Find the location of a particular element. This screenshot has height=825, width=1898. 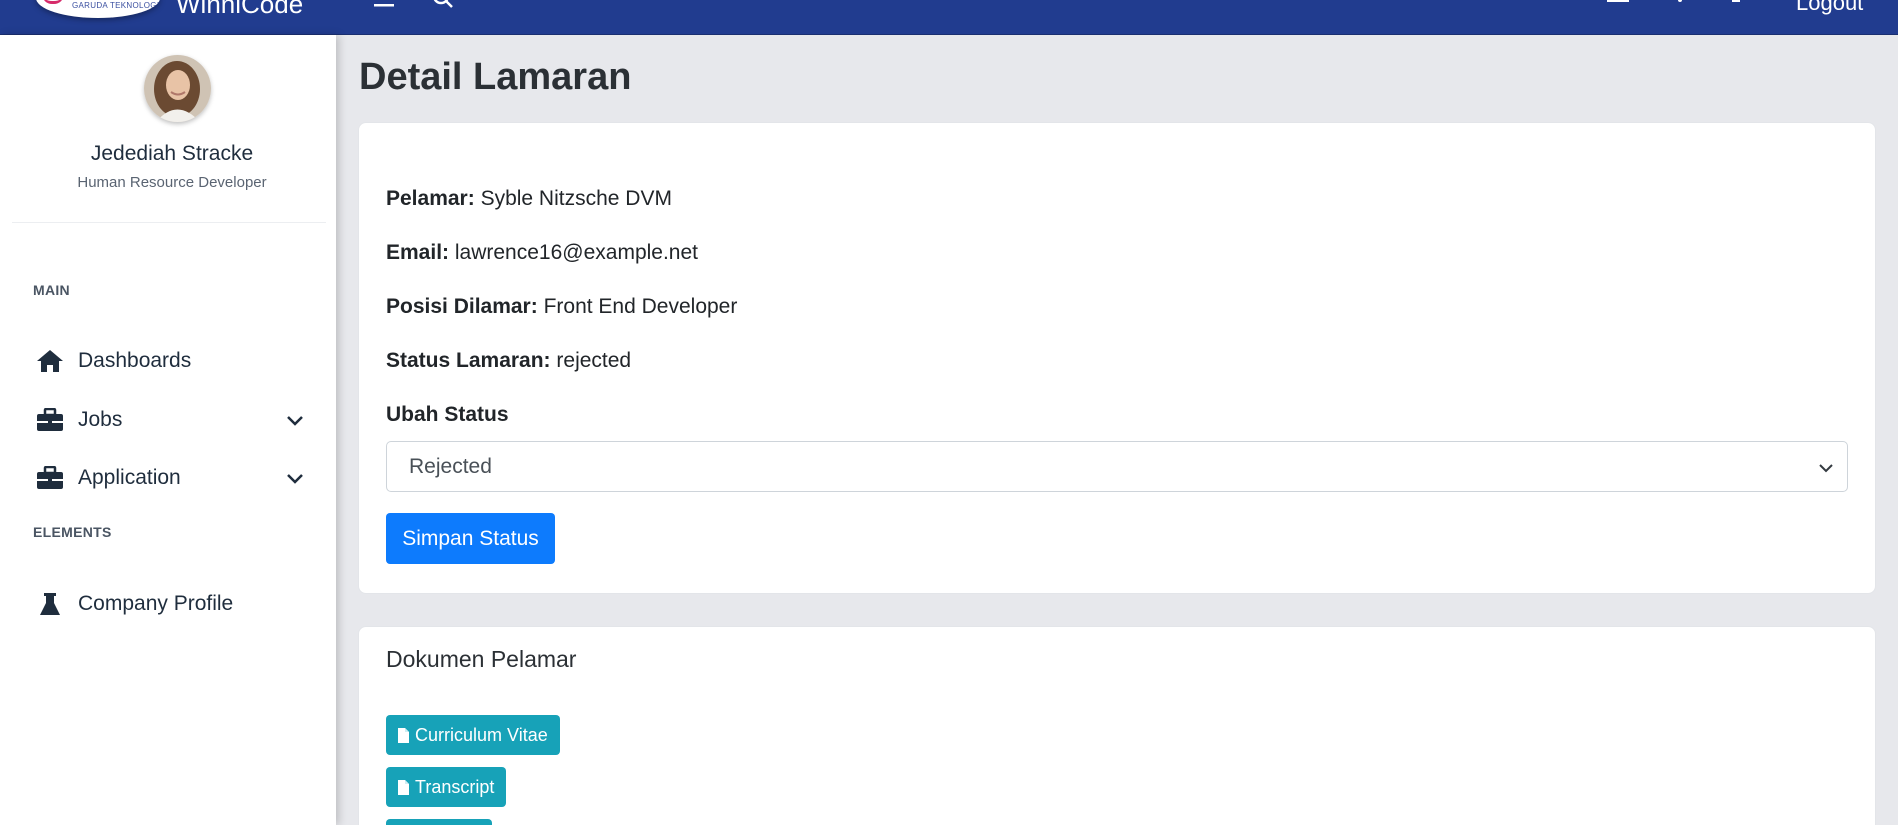

user-role: Human Resource Developer is located at coordinates (172, 182).